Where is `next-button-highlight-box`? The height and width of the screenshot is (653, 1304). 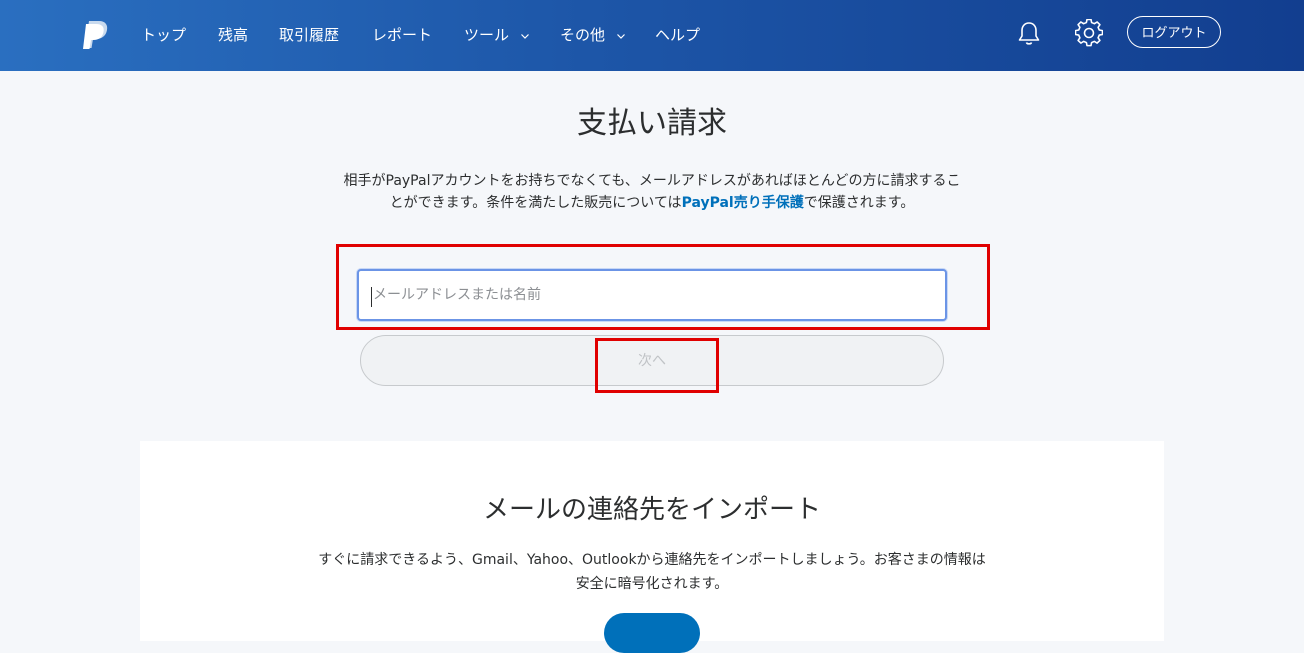 next-button-highlight-box is located at coordinates (657, 365).